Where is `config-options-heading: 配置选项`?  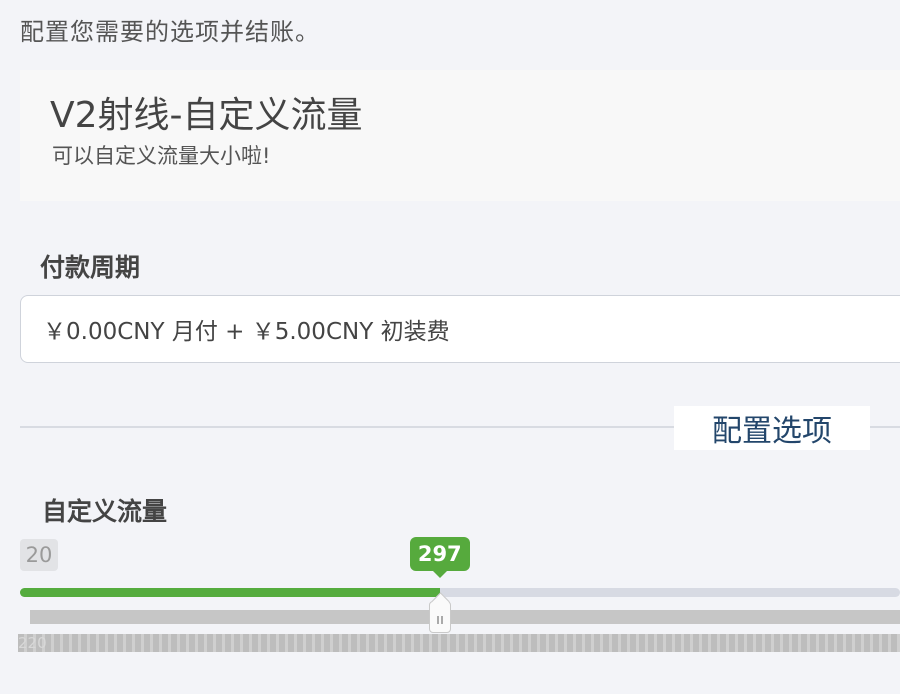
config-options-heading: 配置选项 is located at coordinates (772, 428).